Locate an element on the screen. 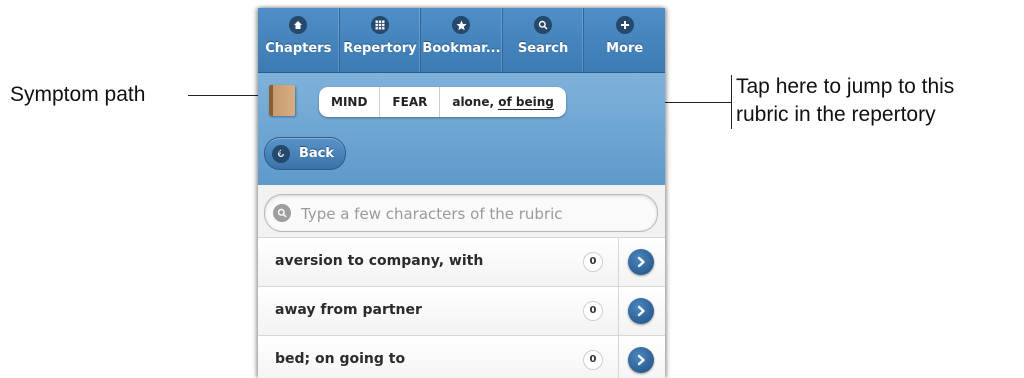  nav-more-label: More is located at coordinates (625, 48).